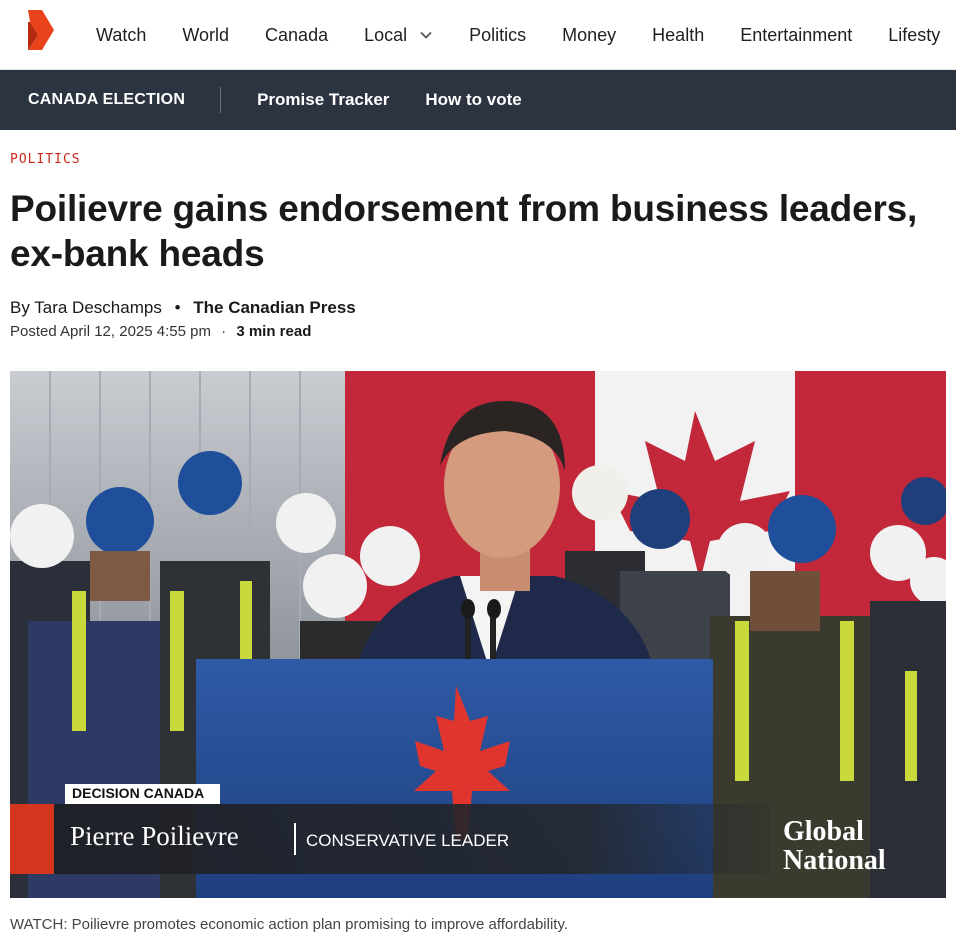 This screenshot has height=942, width=956. What do you see at coordinates (274, 307) in the screenshot?
I see `source-name: The Canadian Press` at bounding box center [274, 307].